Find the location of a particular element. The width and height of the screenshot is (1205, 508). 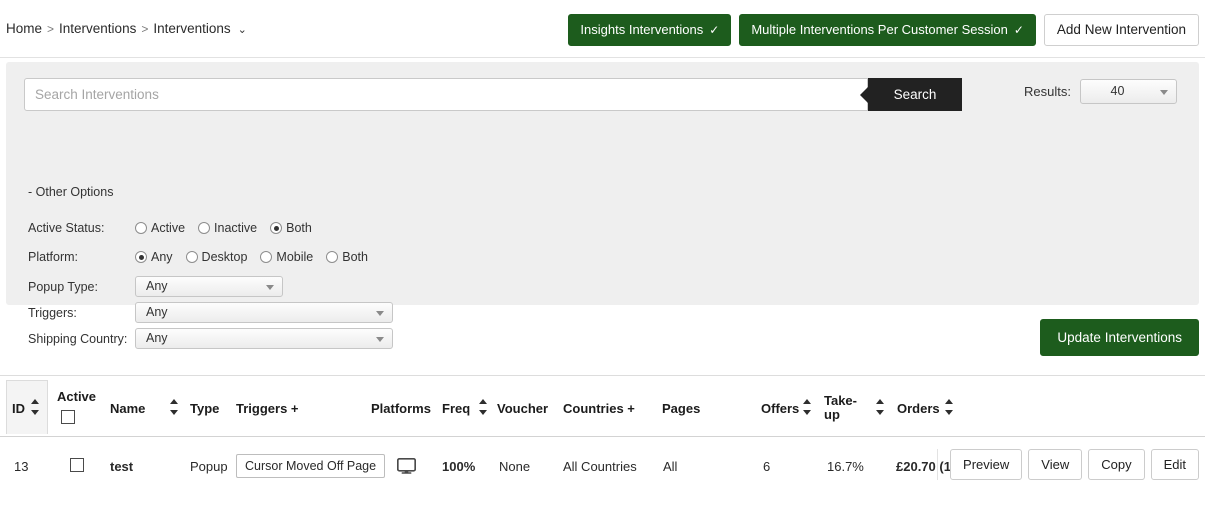

column-header-type: Type is located at coordinates (205, 408).